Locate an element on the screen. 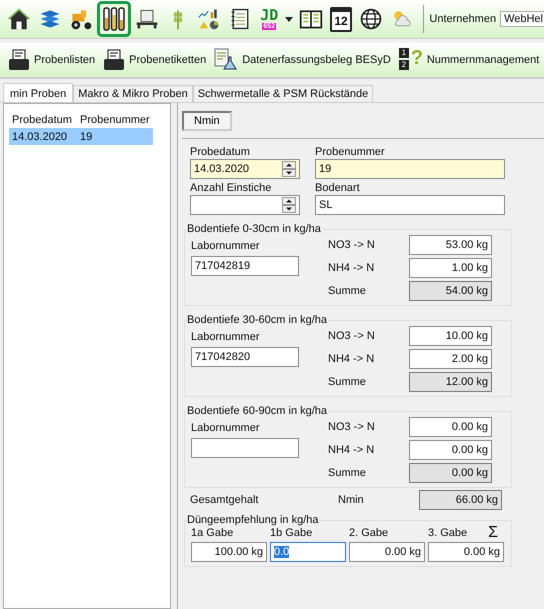  company-label: Unternehmen is located at coordinates (462, 19).